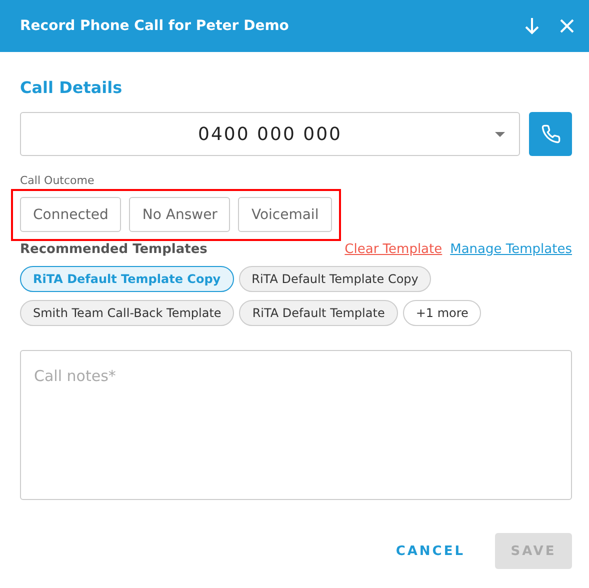  I want to click on outcome-button: Connected, so click(71, 214).